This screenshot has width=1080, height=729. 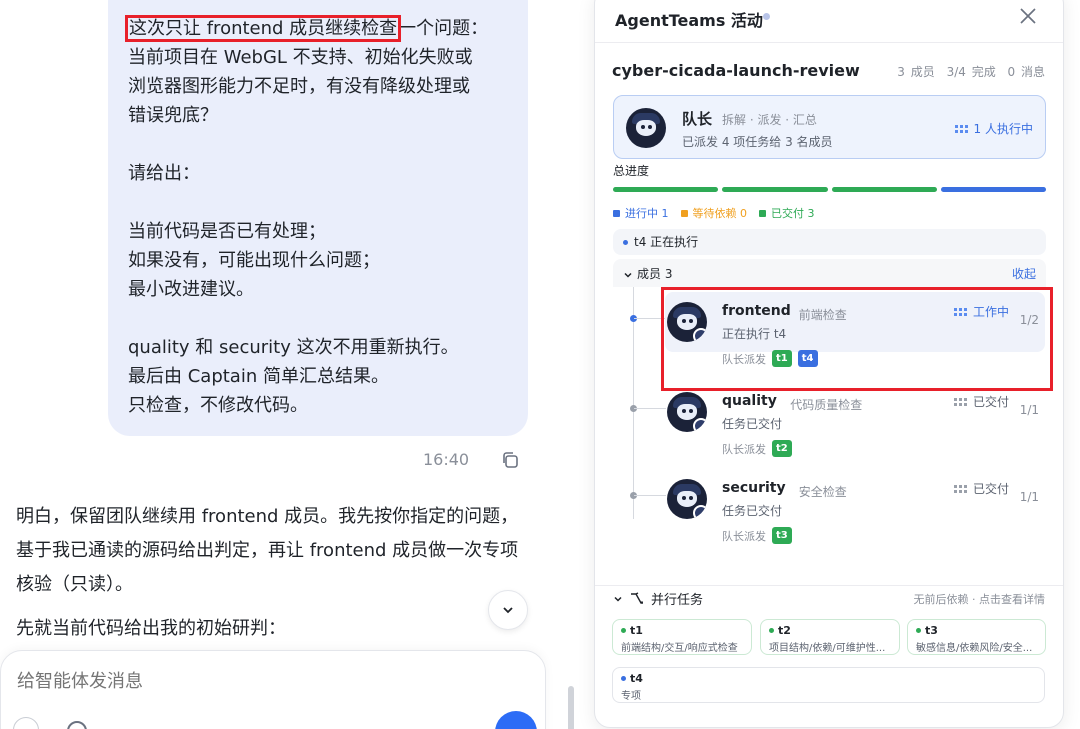 I want to click on member-assignment: 队长派发 t2, so click(x=757, y=448).